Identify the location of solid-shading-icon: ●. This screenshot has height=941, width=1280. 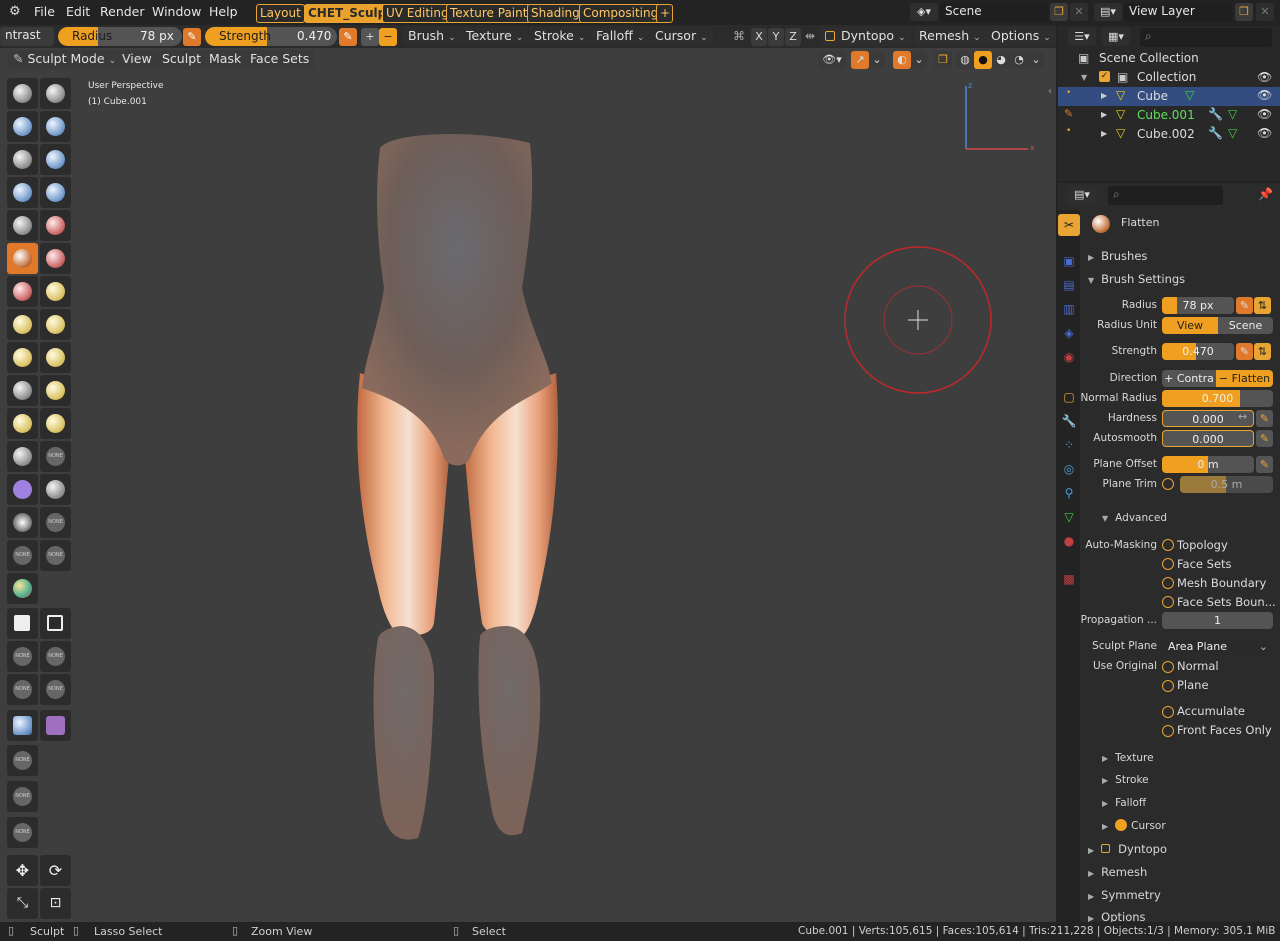
(983, 60).